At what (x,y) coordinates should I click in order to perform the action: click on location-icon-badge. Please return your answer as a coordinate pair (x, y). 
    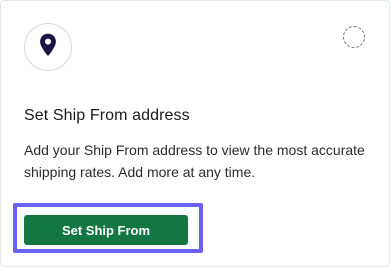
    Looking at the image, I should click on (48, 47).